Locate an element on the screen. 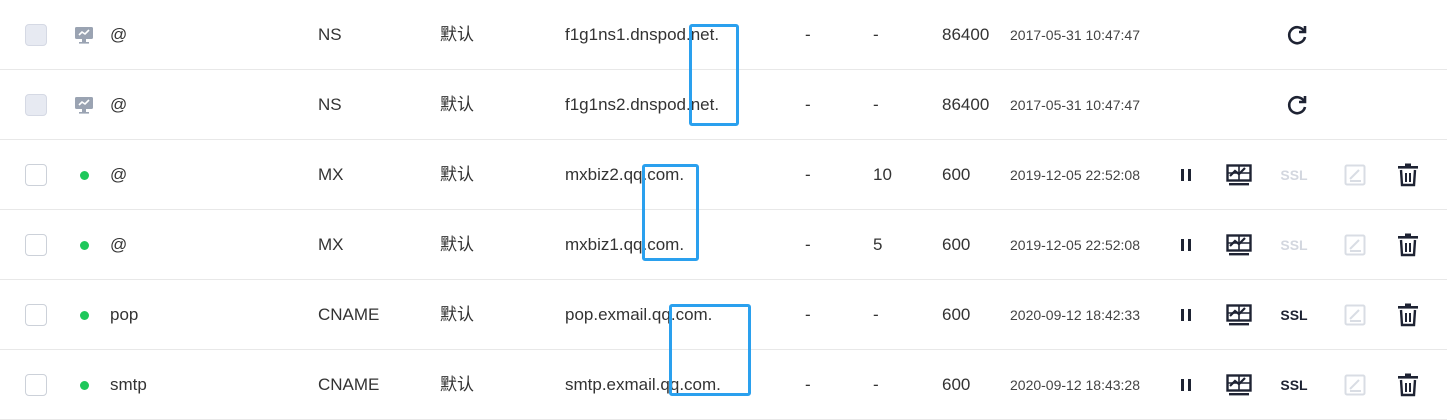 This screenshot has height=420, width=1447. host-record: smtp is located at coordinates (128, 384).